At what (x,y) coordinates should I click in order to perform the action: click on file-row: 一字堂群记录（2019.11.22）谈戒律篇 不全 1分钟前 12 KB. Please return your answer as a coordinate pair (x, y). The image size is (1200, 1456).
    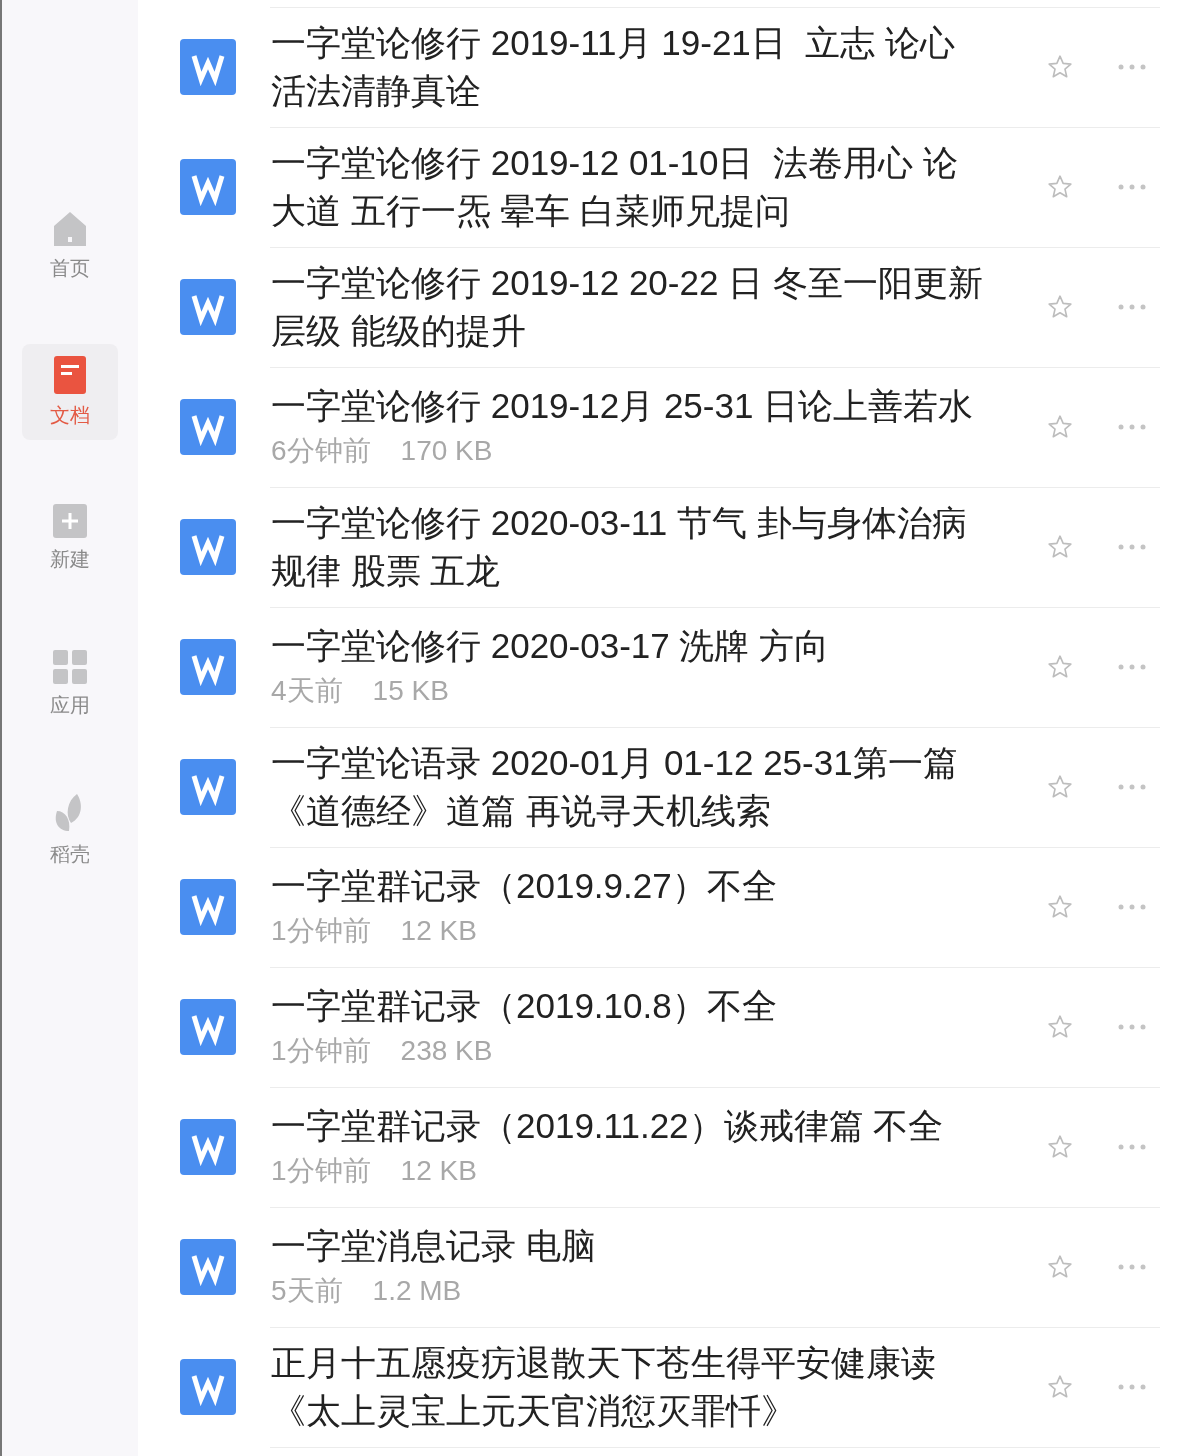
    Looking at the image, I should click on (670, 1147).